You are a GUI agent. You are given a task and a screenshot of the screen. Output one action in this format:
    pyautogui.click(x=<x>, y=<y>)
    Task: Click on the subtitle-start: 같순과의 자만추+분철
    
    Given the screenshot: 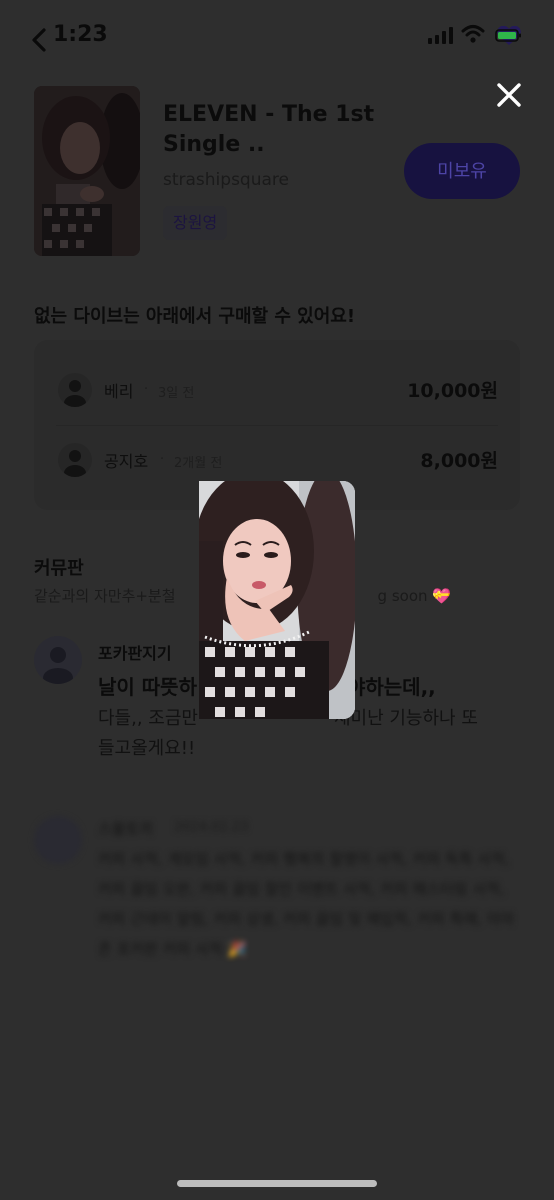 What is the action you would take?
    pyautogui.click(x=105, y=596)
    